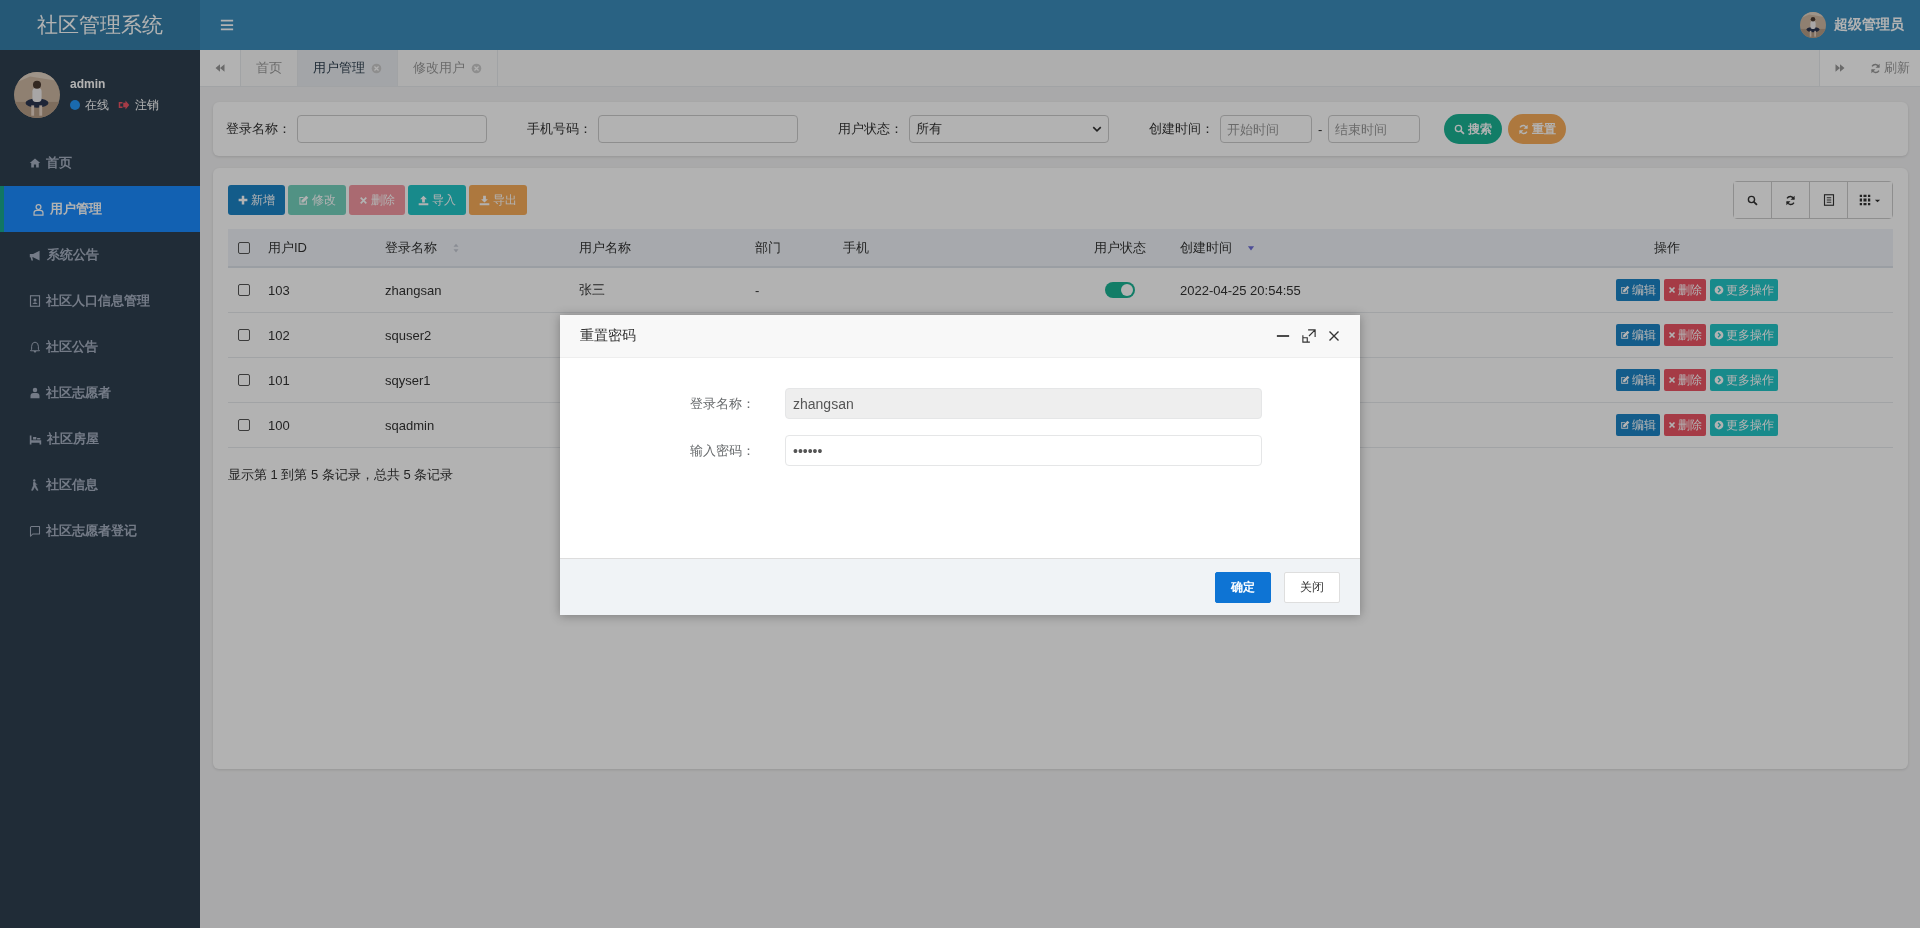 This screenshot has width=1920, height=928. What do you see at coordinates (227, 25) in the screenshot?
I see `menu-icon` at bounding box center [227, 25].